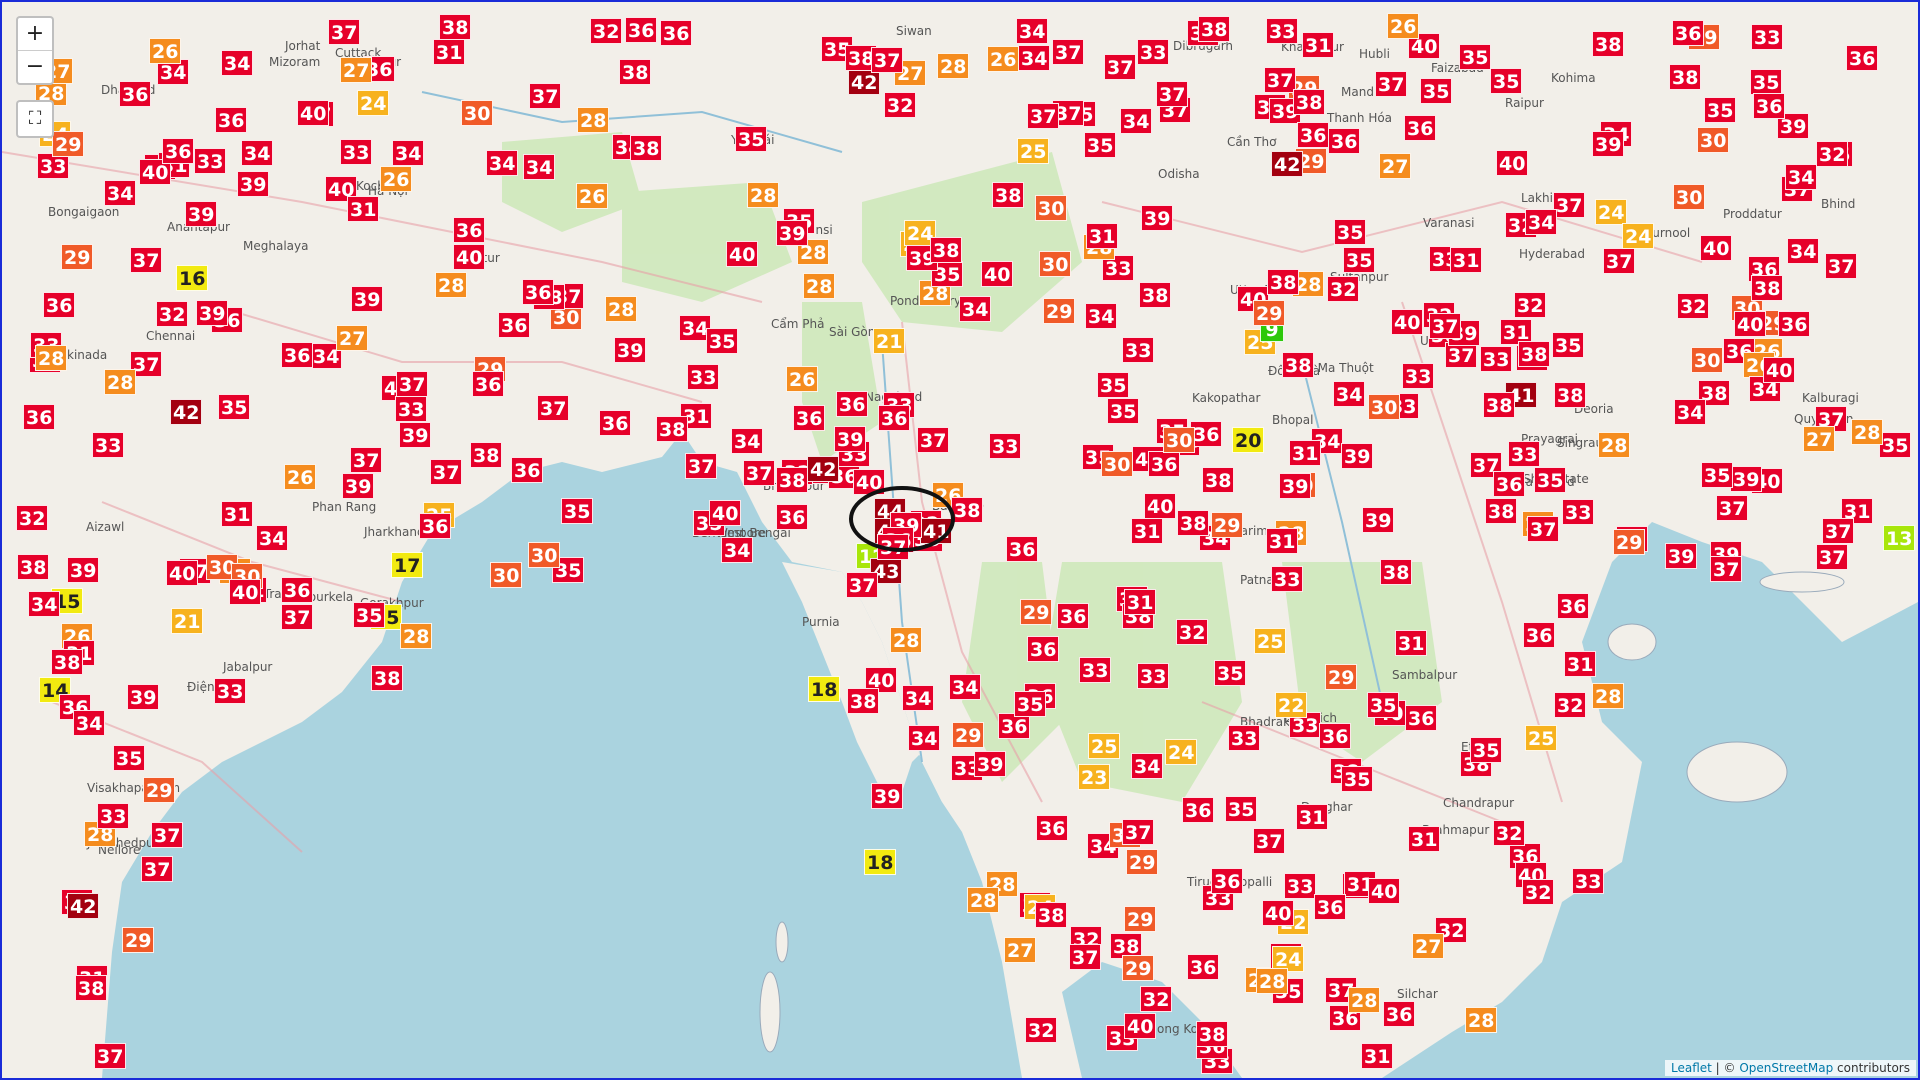  What do you see at coordinates (1395, 166) in the screenshot?
I see `temperature-badge: 27` at bounding box center [1395, 166].